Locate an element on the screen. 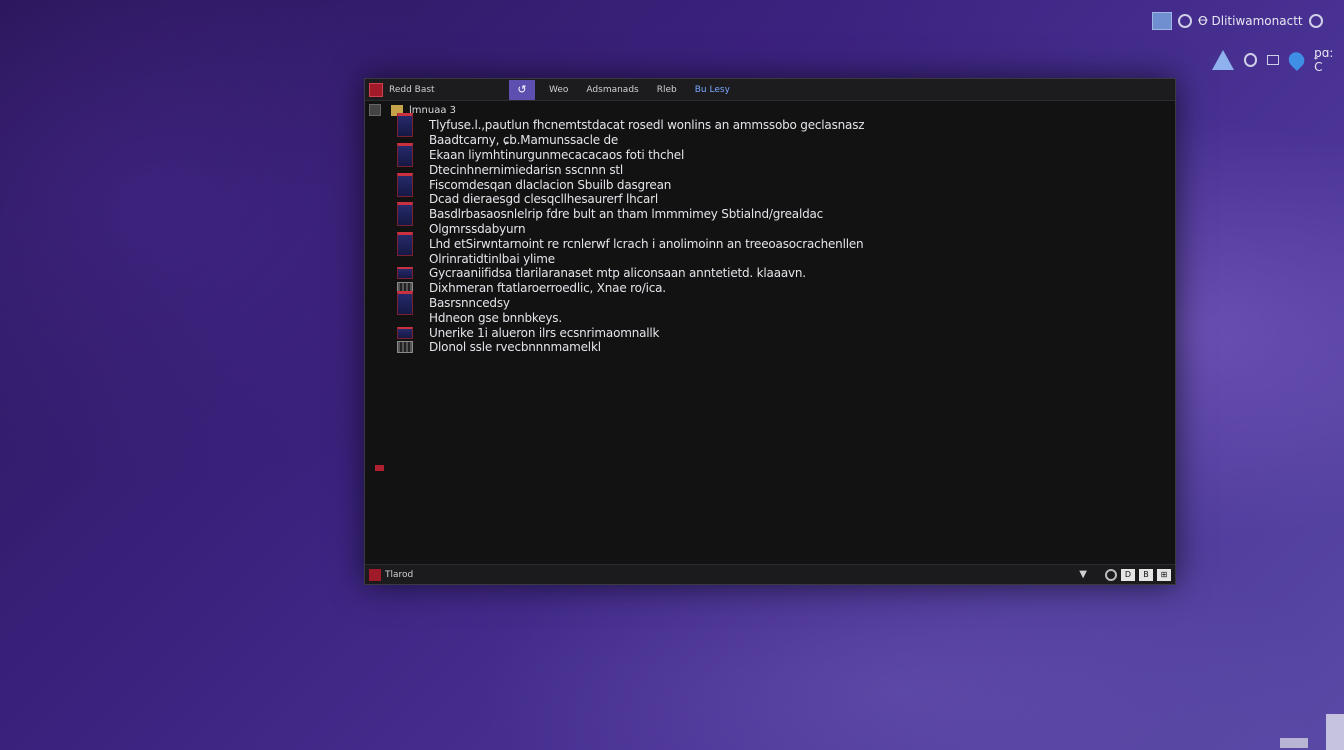 The width and height of the screenshot is (1344, 750). window-title: Redd Bast is located at coordinates (412, 89).